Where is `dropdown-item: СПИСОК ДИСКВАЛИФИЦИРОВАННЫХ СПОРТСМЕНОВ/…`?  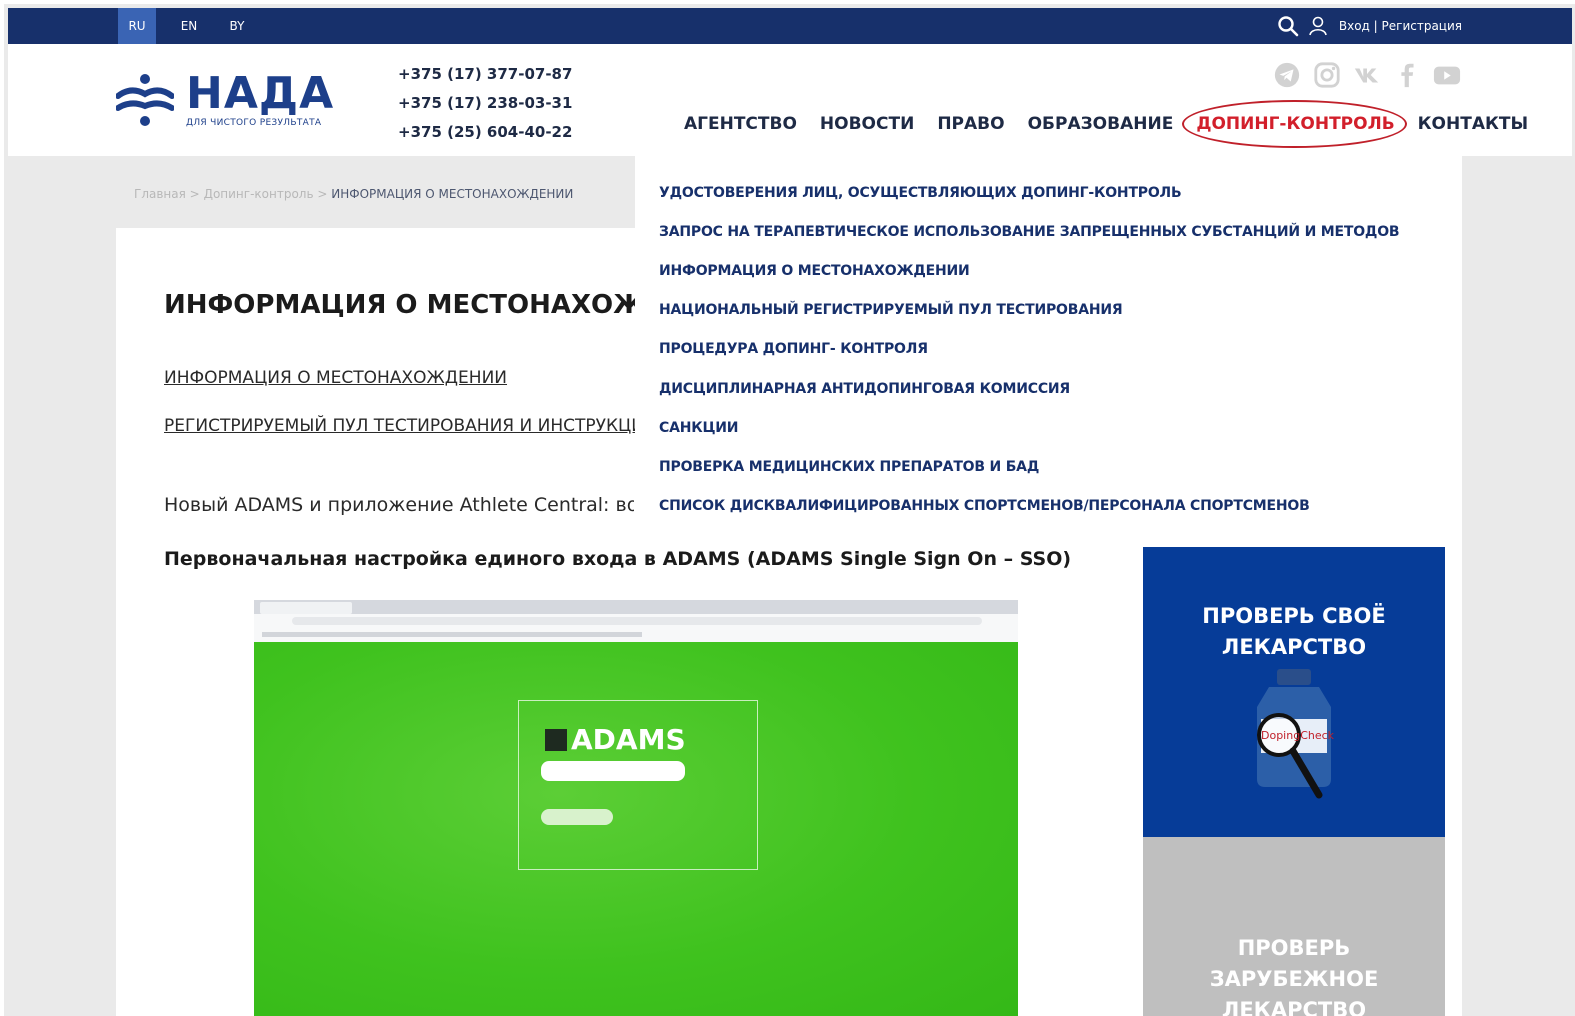
dropdown-item: СПИСОК ДИСКВАЛИФИЦИРОВАННЫХ СПОРТСМЕНОВ/… is located at coordinates (984, 506).